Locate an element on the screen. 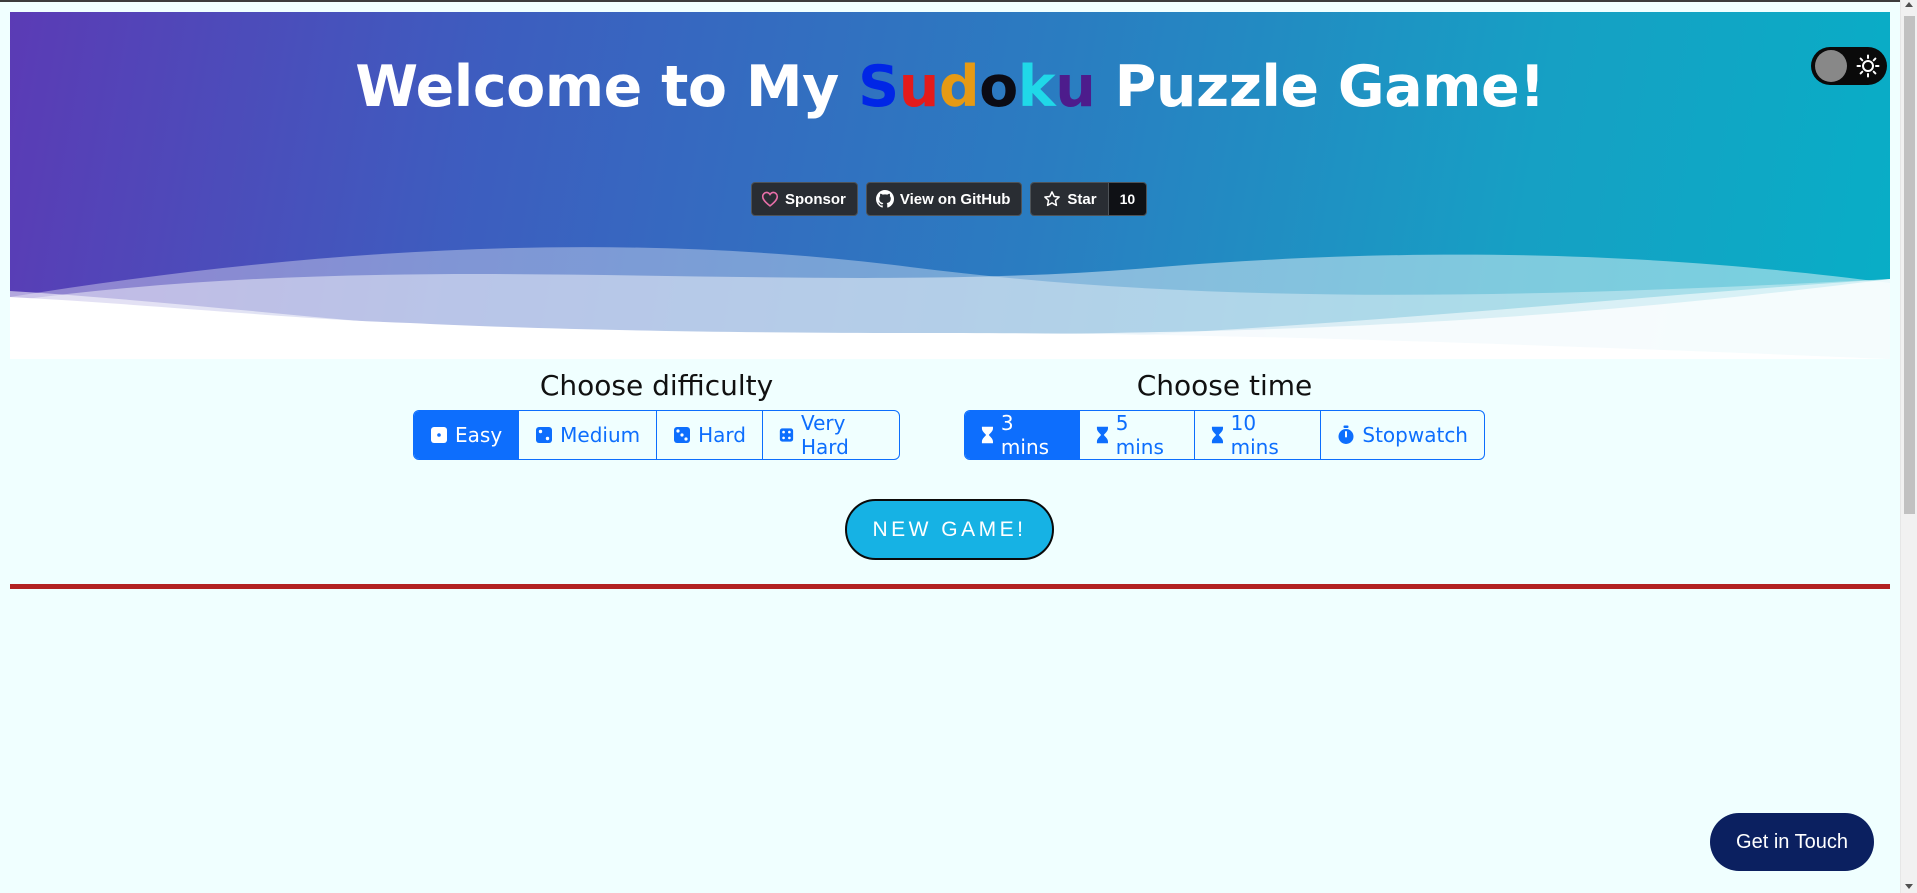 This screenshot has width=1917, height=893. stopwatch-icon is located at coordinates (1346, 434).